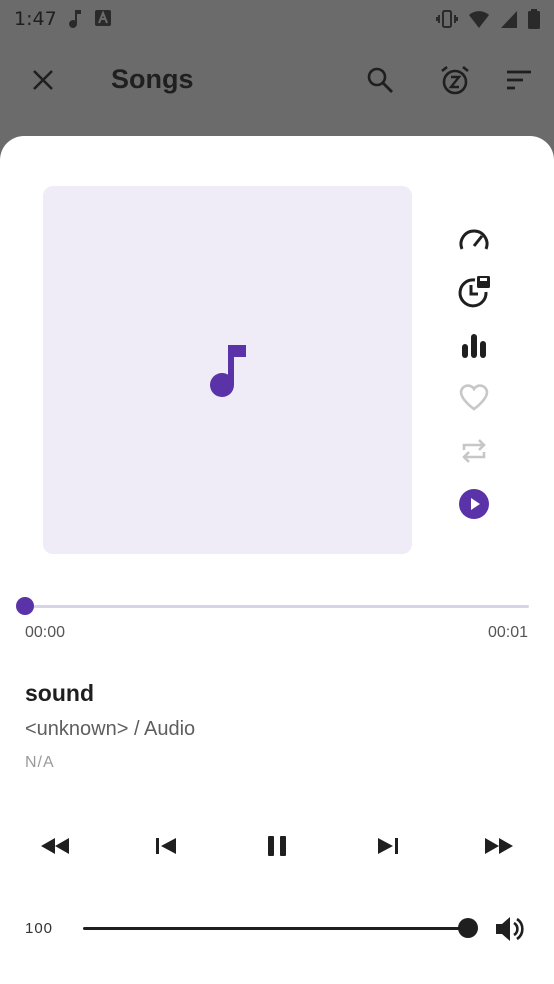 This screenshot has width=554, height=984. I want to click on playback-speed-button, so click(474, 239).